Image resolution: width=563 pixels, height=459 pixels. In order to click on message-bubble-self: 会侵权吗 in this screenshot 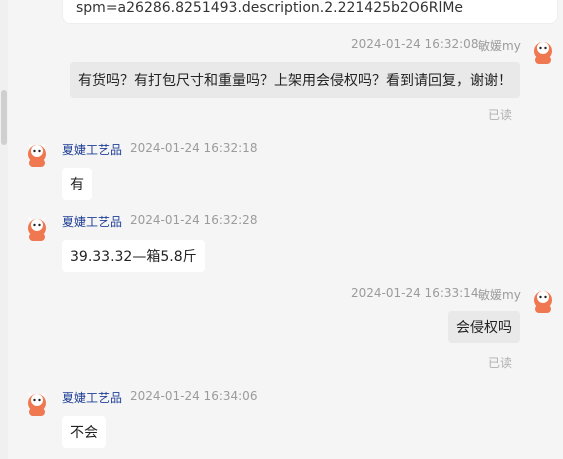, I will do `click(484, 327)`.